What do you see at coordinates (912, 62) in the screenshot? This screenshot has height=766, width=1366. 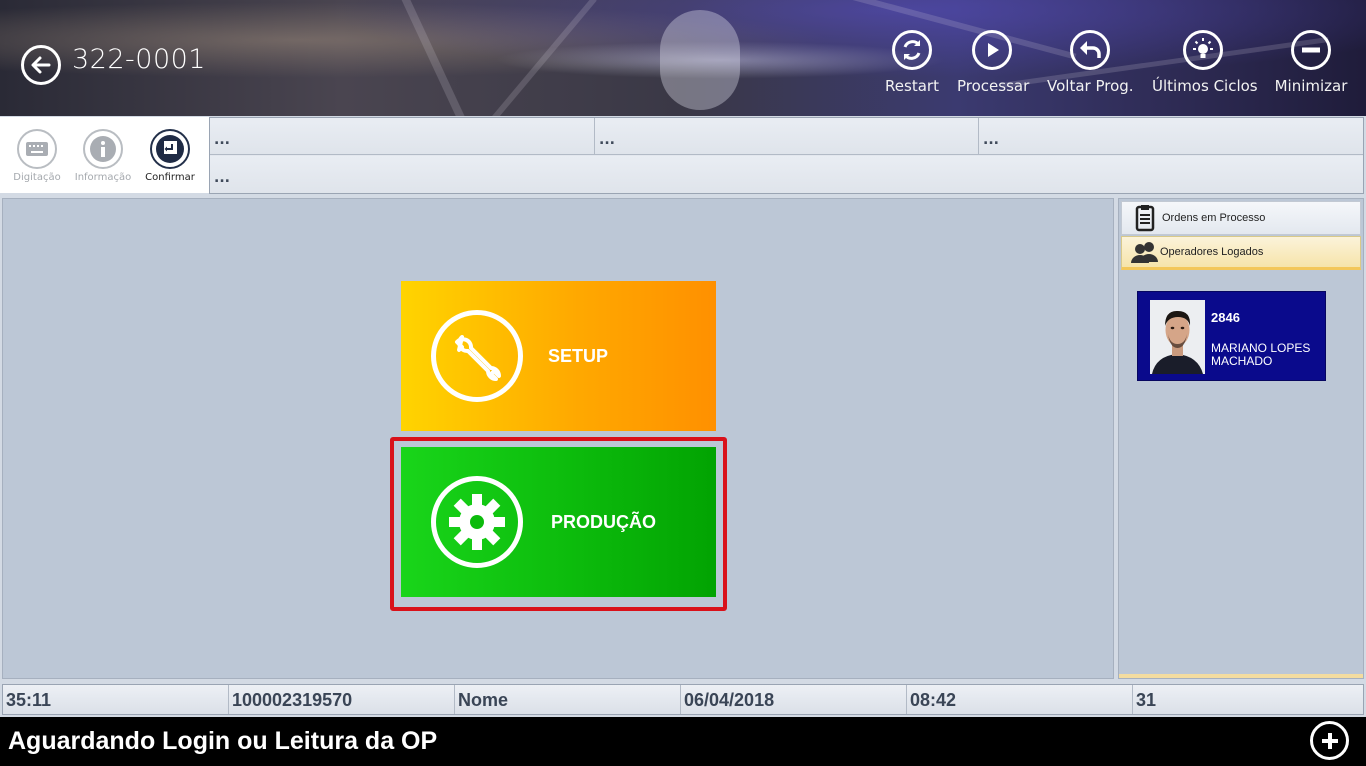 I see `restart-button: Restart` at bounding box center [912, 62].